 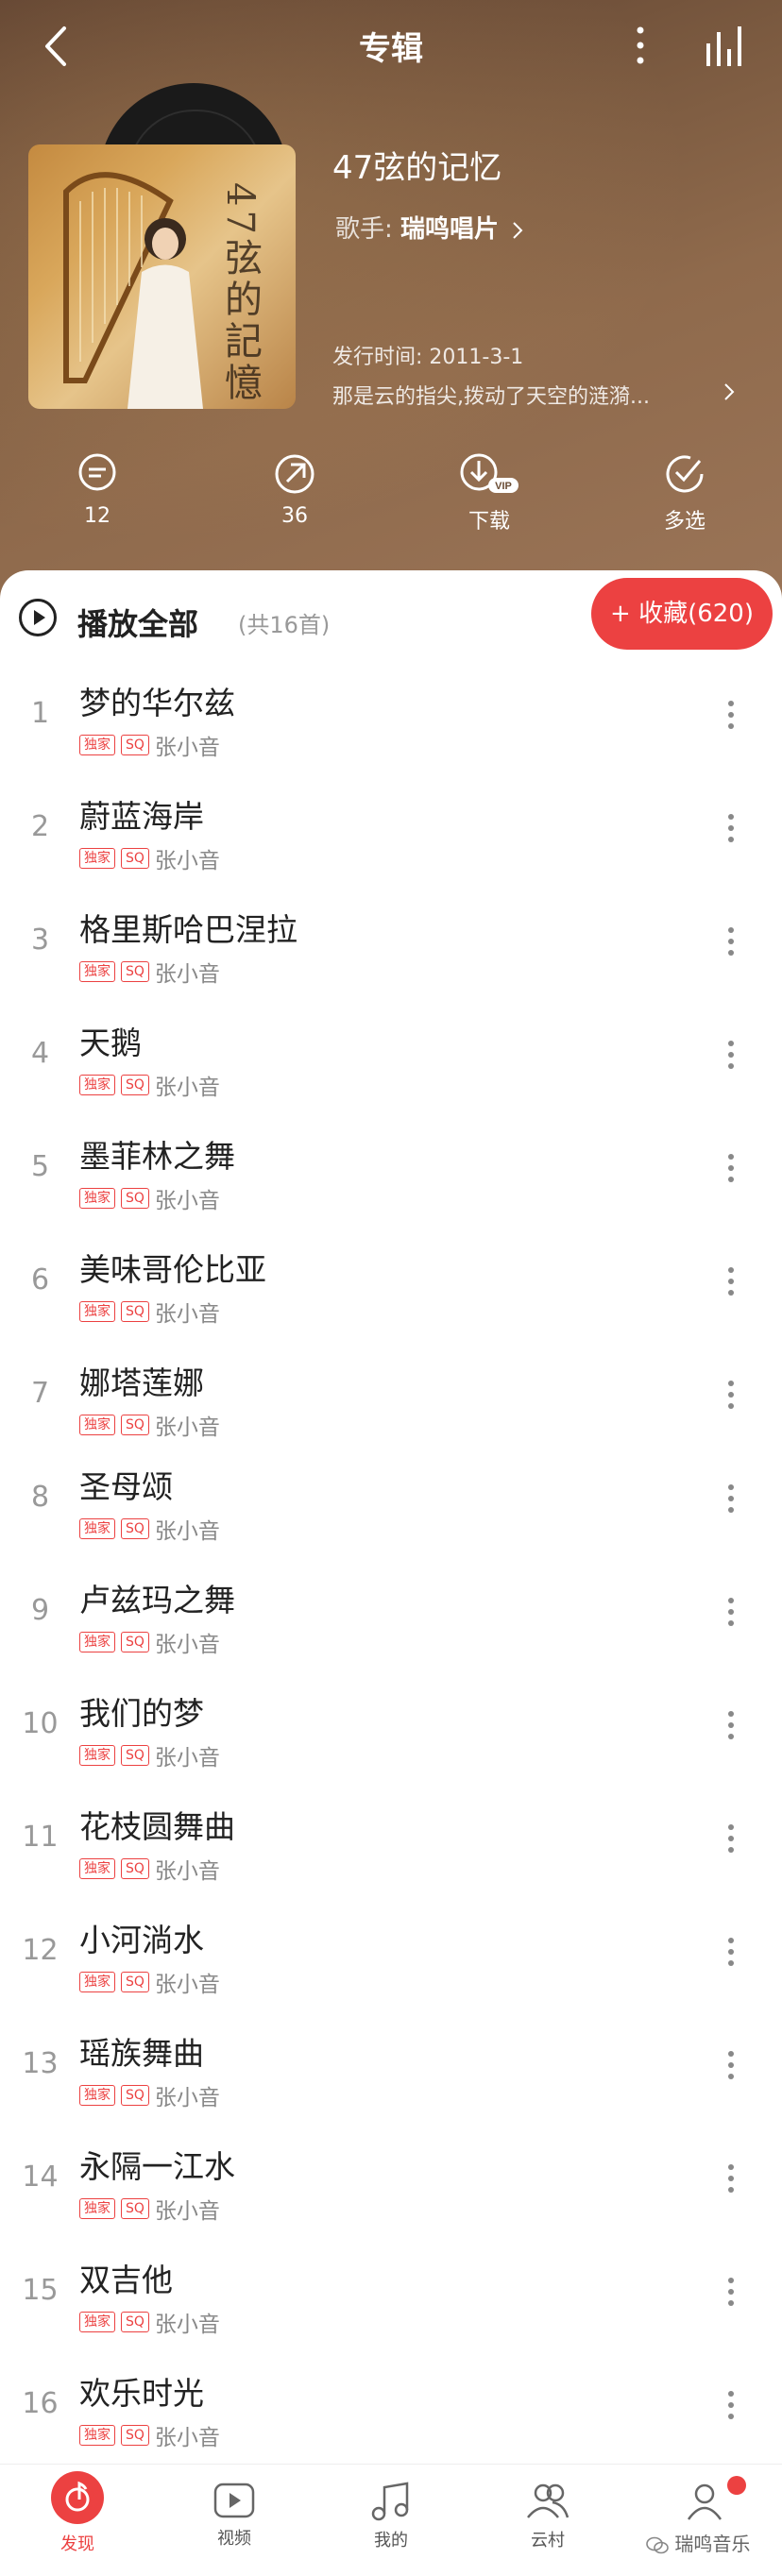 I want to click on play-all-label: 播放全部, so click(x=138, y=624).